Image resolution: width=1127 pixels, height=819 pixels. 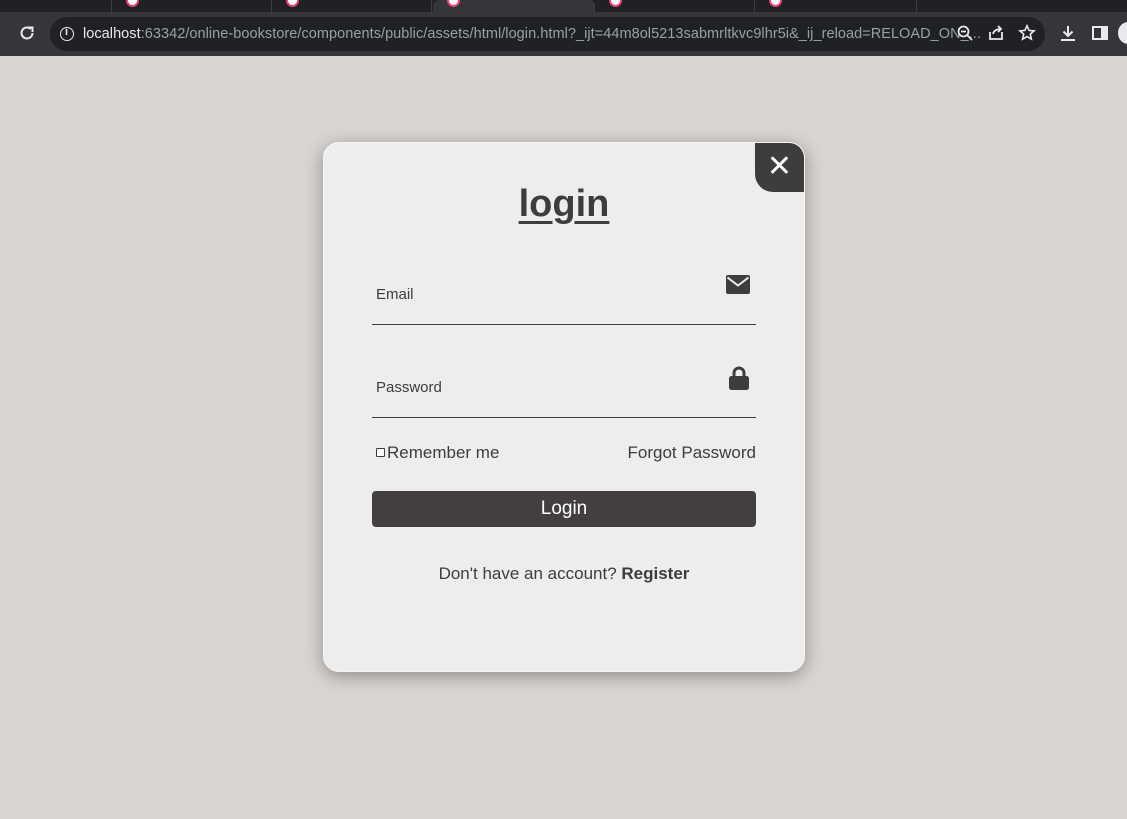 What do you see at coordinates (996, 35) in the screenshot?
I see `share-icon` at bounding box center [996, 35].